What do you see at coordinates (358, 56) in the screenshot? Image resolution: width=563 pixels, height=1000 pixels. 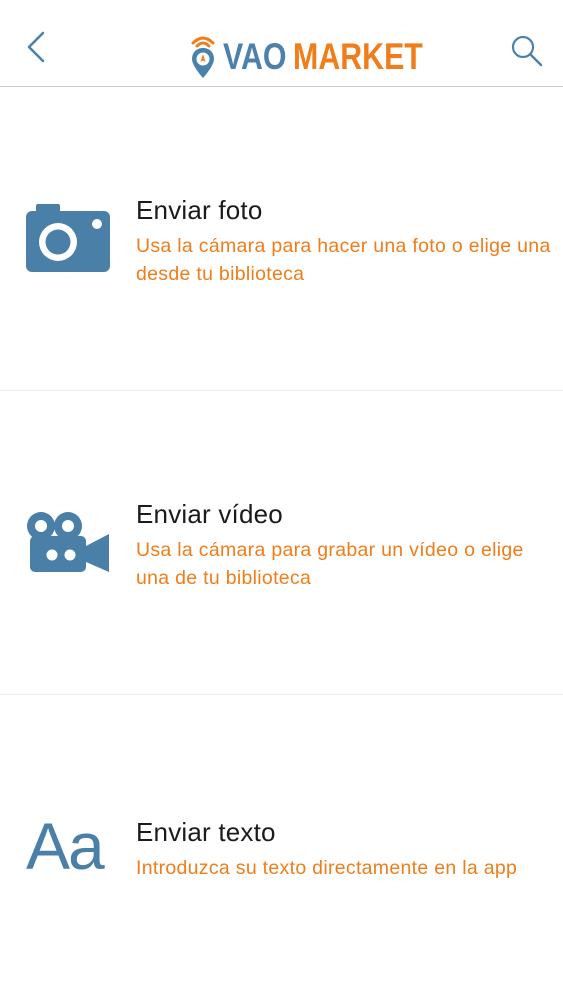 I see `logo-text-market: MARKET` at bounding box center [358, 56].